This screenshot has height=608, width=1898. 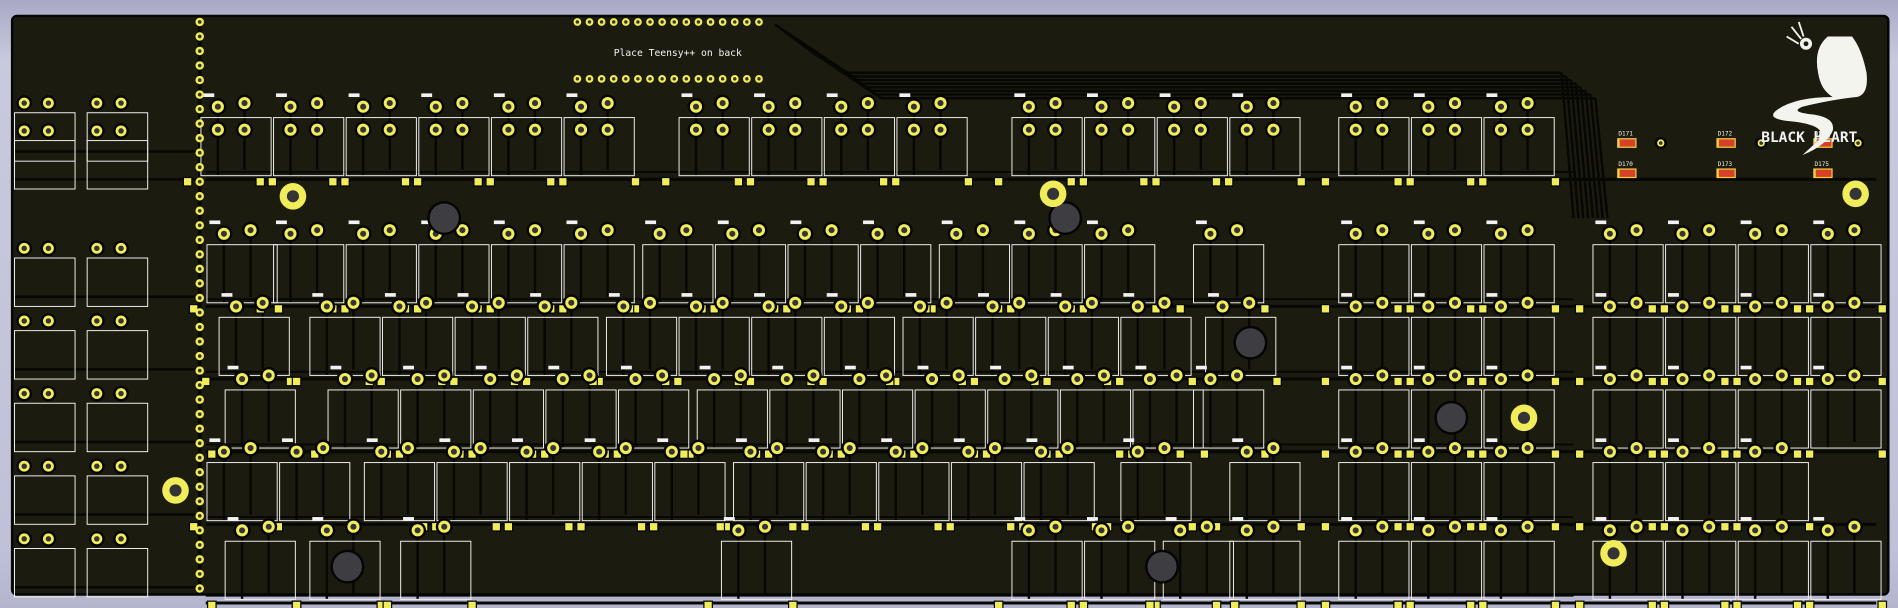 I want to click on led-pad, so click(x=1726, y=143).